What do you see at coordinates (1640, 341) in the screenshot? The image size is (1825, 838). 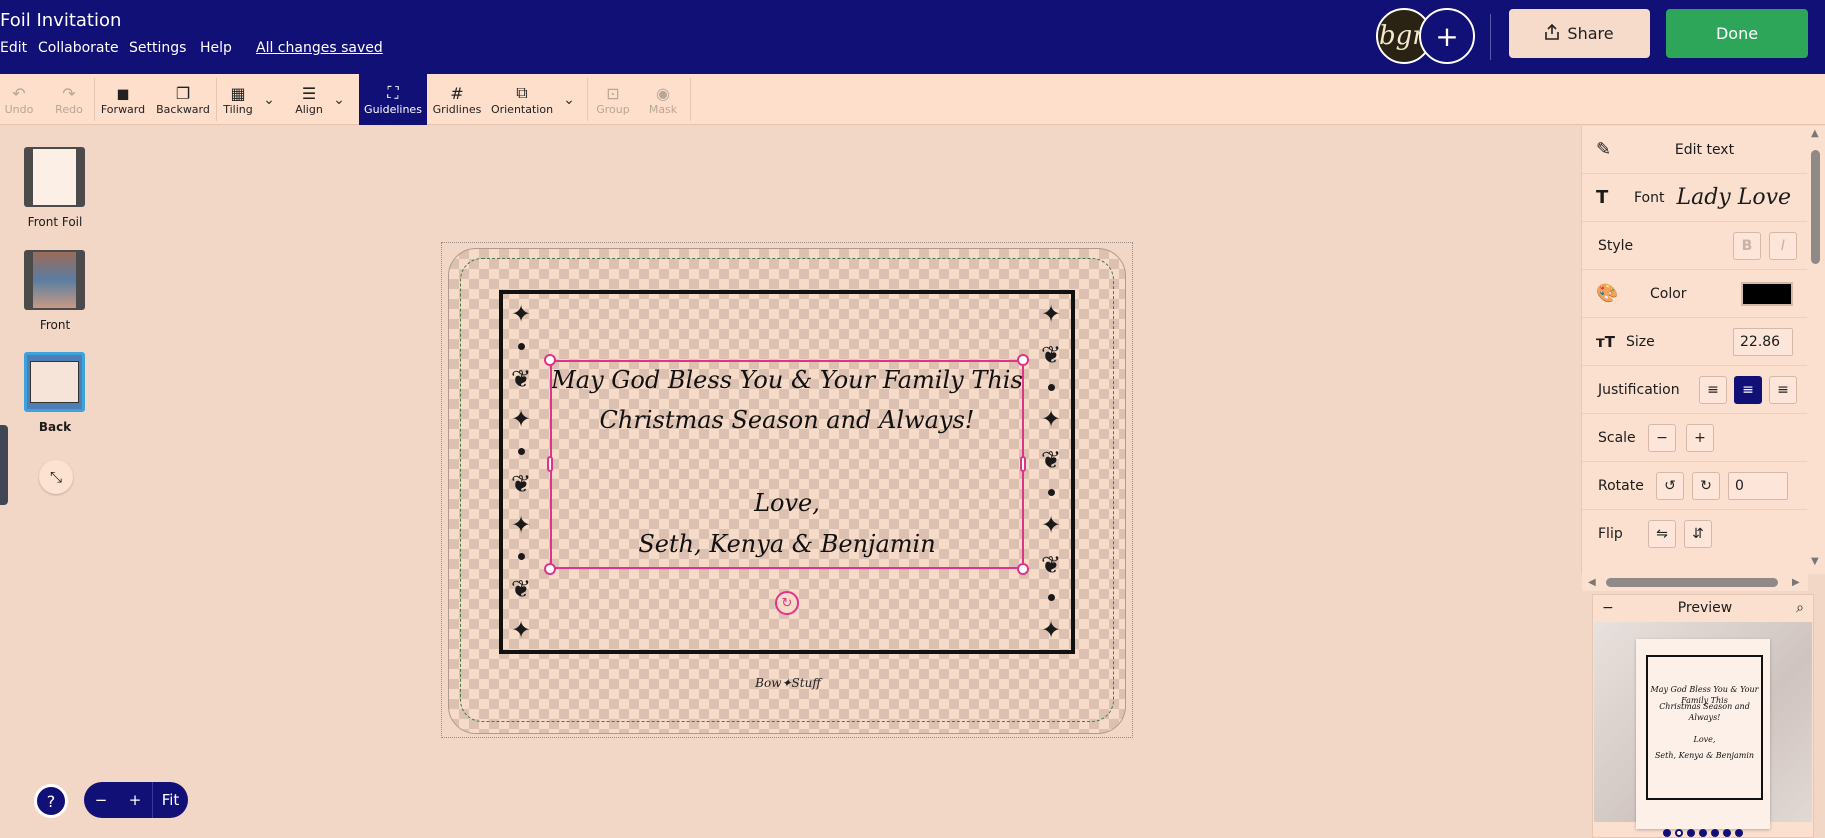 I see `size-label: Size` at bounding box center [1640, 341].